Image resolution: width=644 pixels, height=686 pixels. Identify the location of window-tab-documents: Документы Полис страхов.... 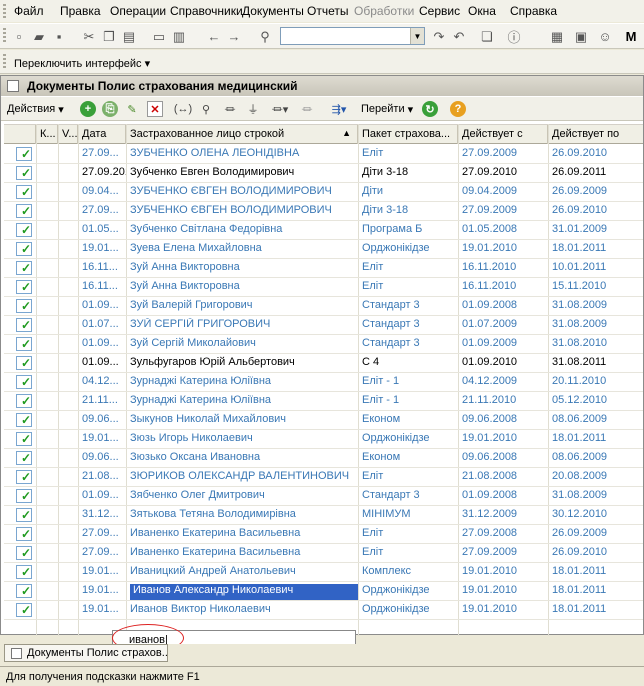
(86, 653).